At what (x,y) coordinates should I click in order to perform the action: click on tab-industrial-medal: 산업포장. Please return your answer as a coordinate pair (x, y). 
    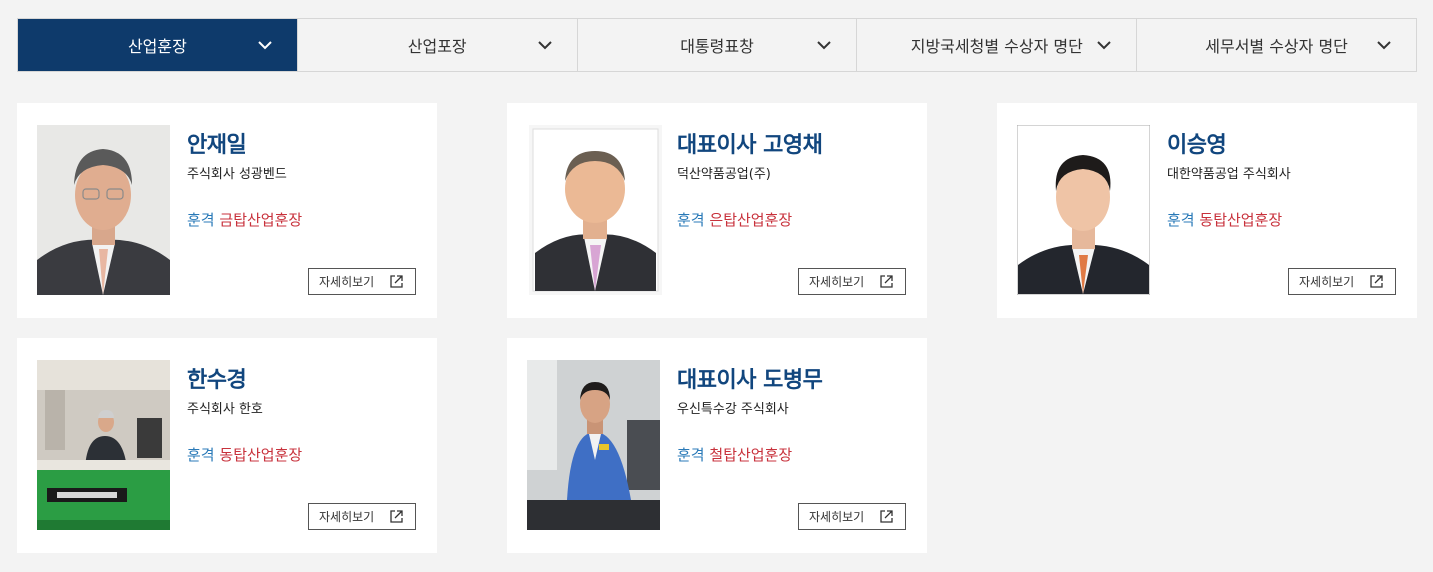
    Looking at the image, I should click on (436, 45).